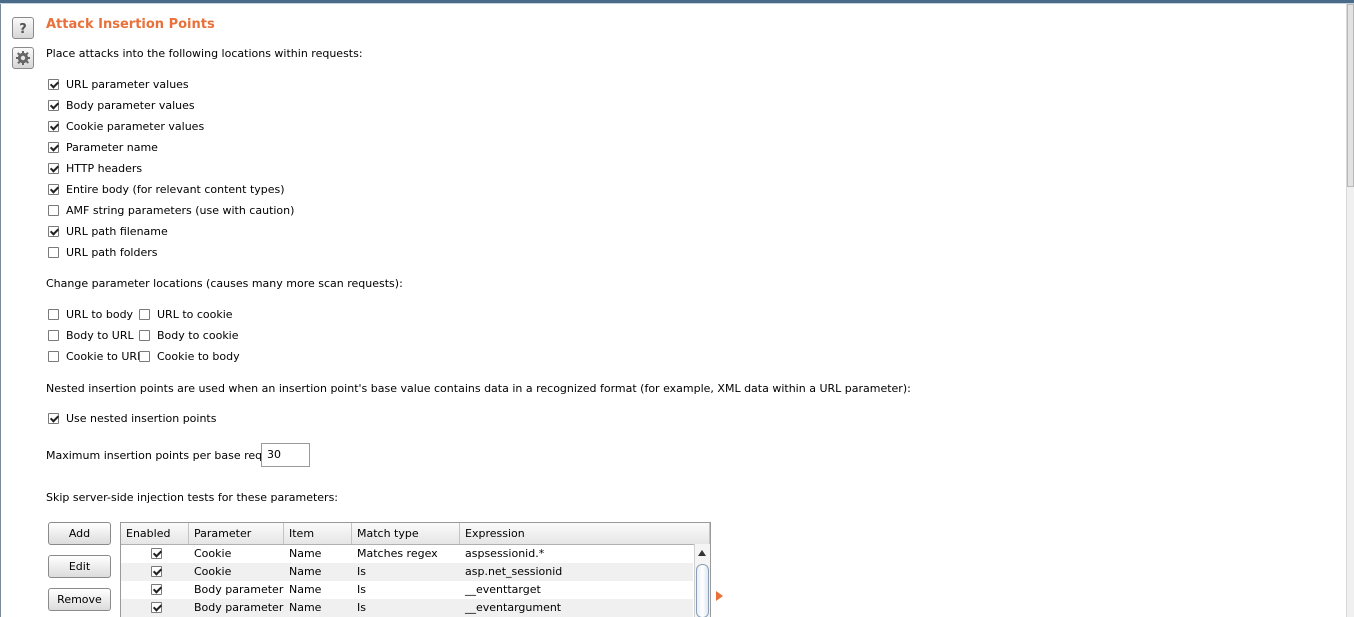 The height and width of the screenshot is (617, 1354). I want to click on checkbox-label: Cookie to body, so click(198, 356).